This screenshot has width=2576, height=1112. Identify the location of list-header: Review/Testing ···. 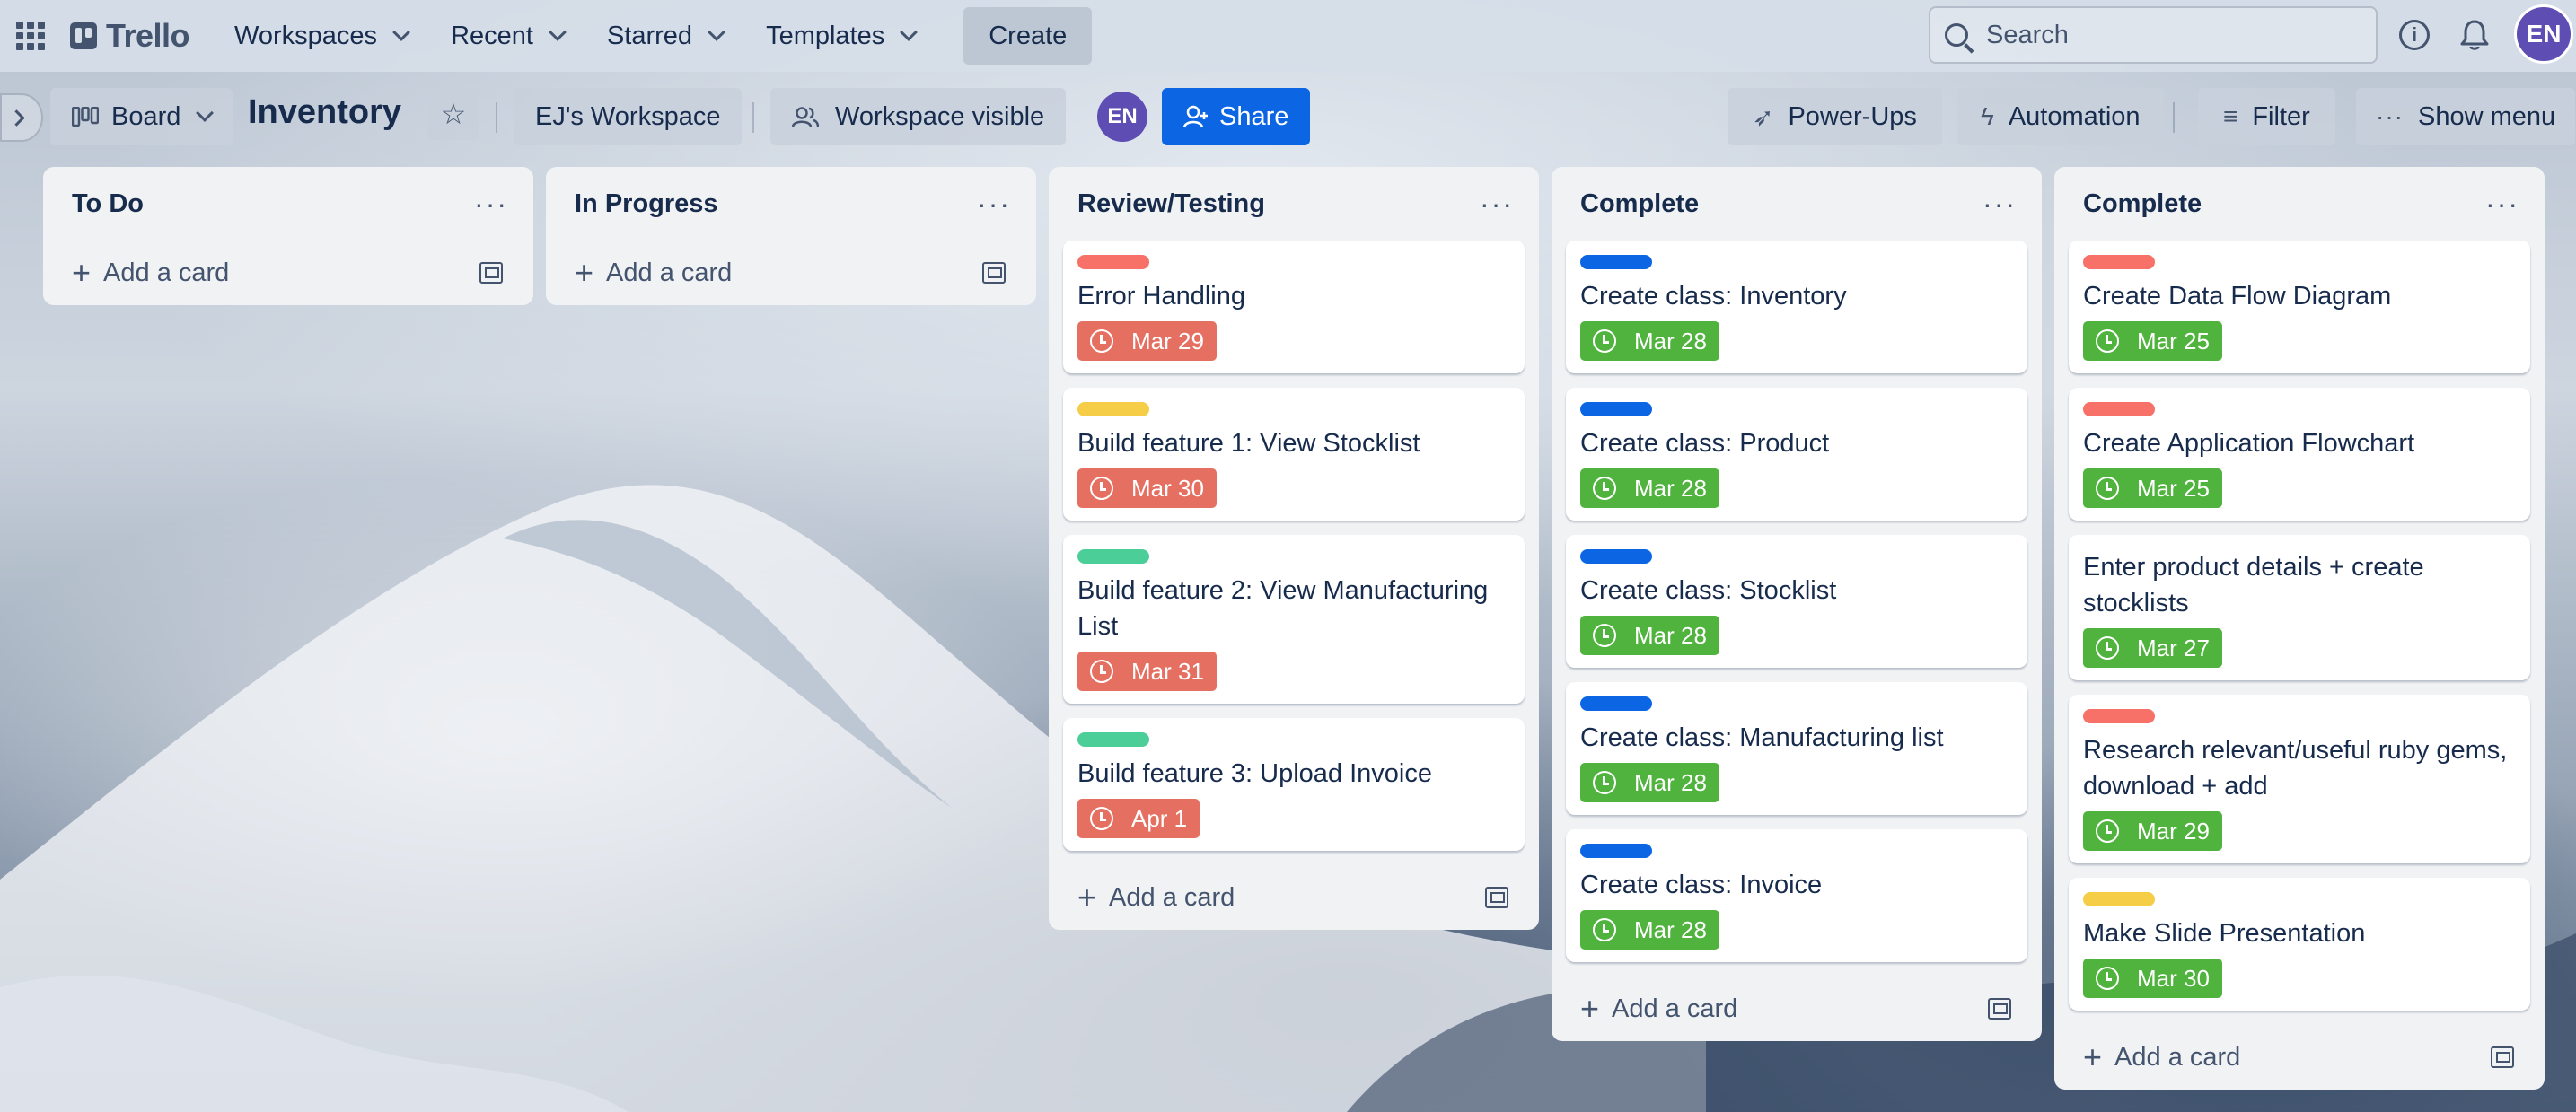
(1294, 204).